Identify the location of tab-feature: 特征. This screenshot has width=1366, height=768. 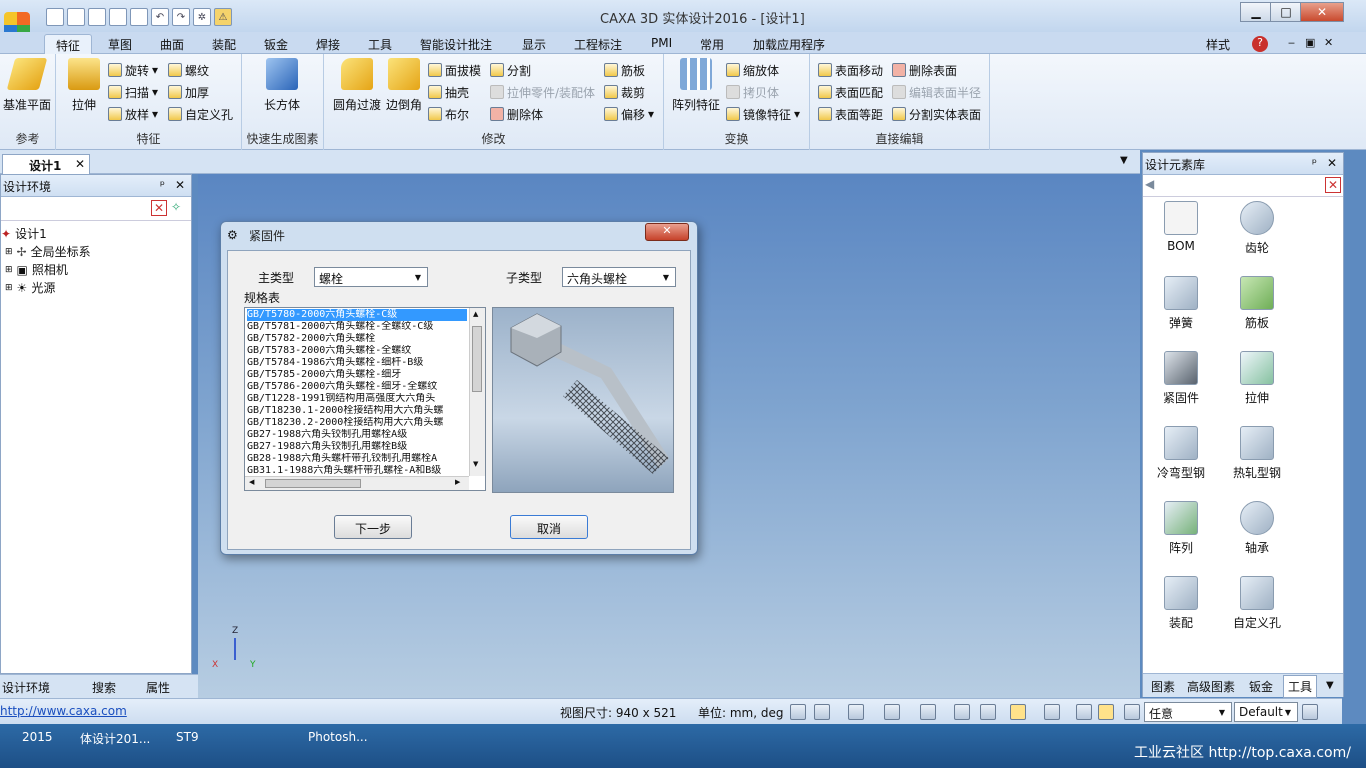
(68, 44).